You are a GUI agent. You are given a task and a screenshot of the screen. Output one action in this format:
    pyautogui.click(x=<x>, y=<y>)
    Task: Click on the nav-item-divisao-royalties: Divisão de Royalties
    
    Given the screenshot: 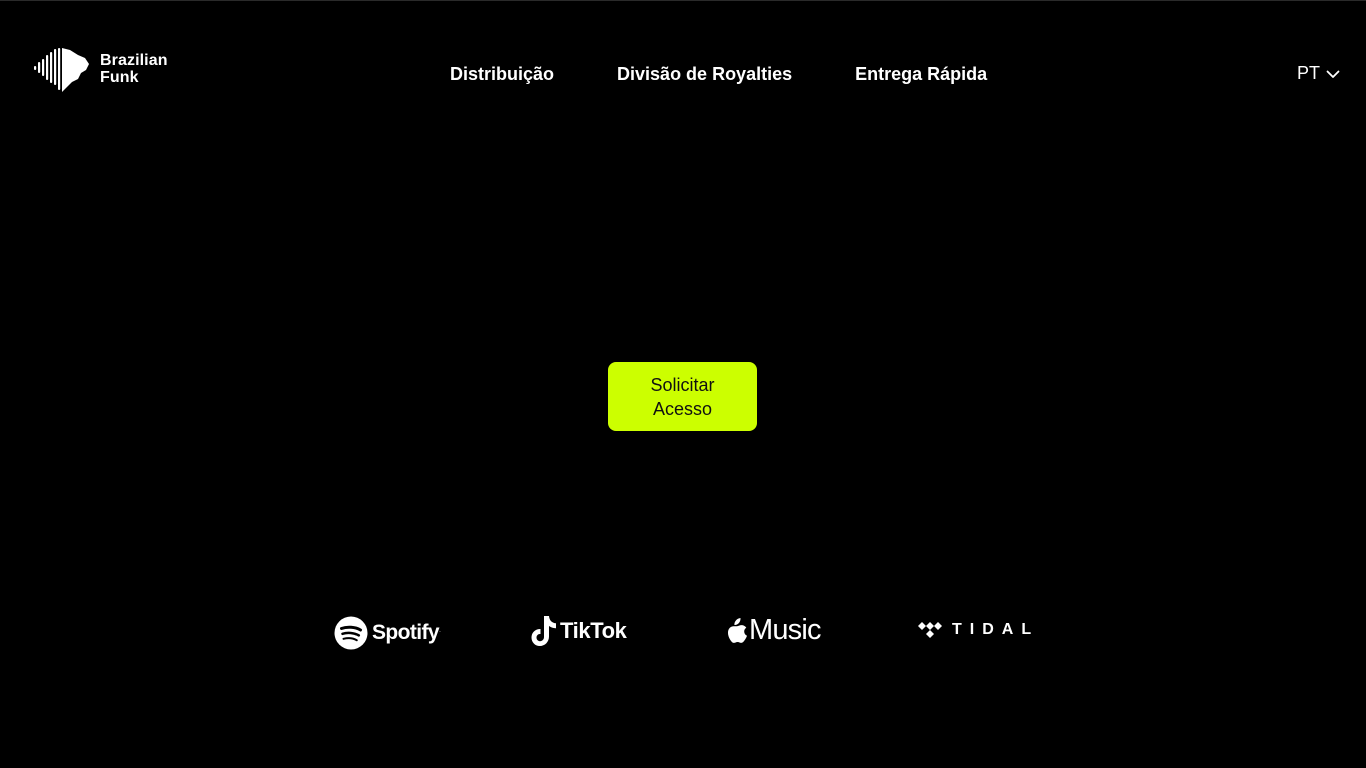 What is the action you would take?
    pyautogui.click(x=704, y=74)
    